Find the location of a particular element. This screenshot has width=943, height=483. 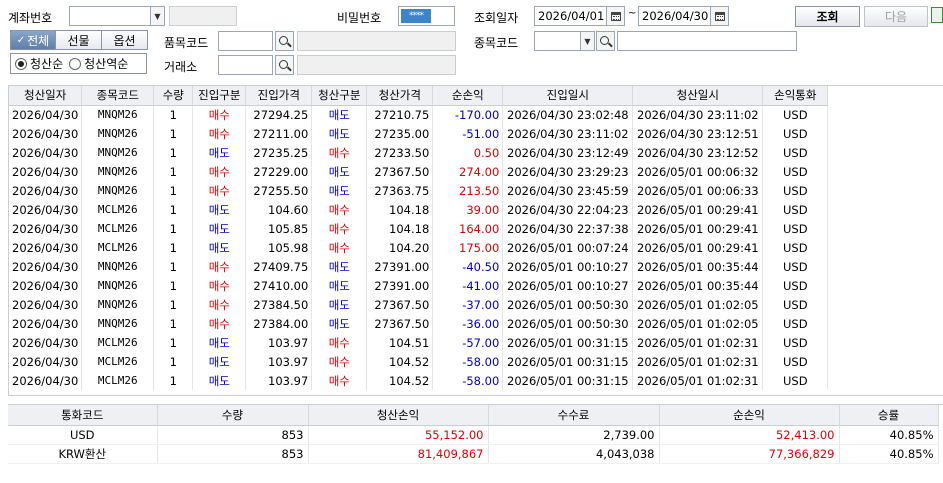

sort-by-close-reverse-radio: 청산역순 is located at coordinates (98, 63).